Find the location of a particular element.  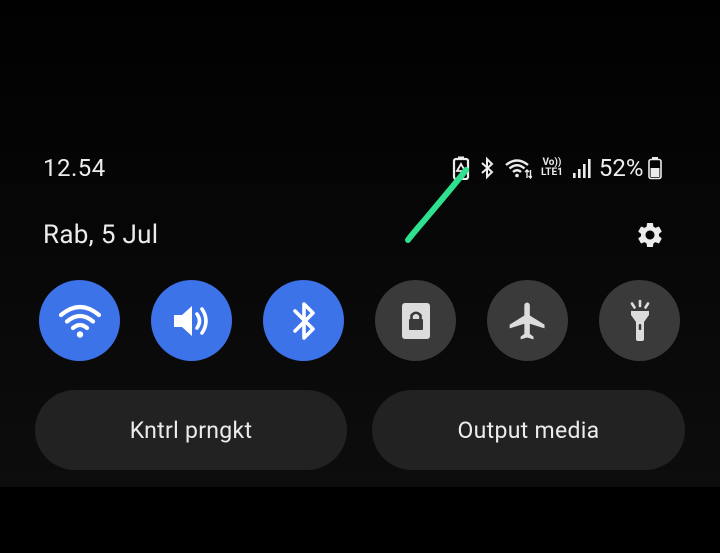

battery-percent: 52% is located at coordinates (621, 168).